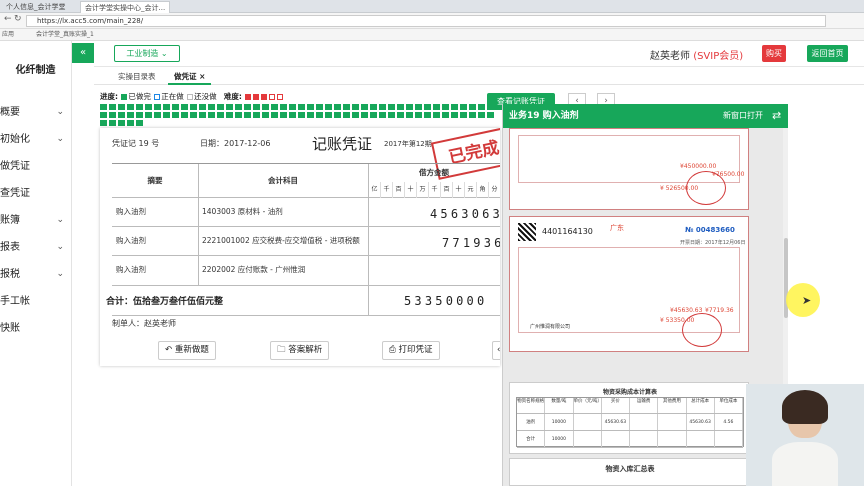 This screenshot has height=486, width=864. Describe the element at coordinates (35, 274) in the screenshot. I see `sidebar-item-tax: 报税 ⌄` at that location.